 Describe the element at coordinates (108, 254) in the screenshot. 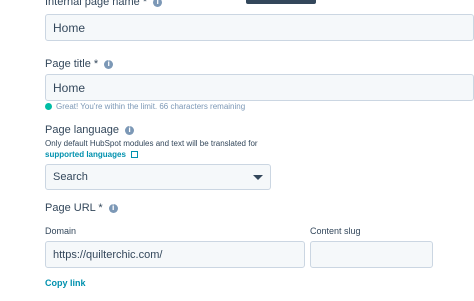

I see `domain-value: https://quilterchic.com/` at that location.